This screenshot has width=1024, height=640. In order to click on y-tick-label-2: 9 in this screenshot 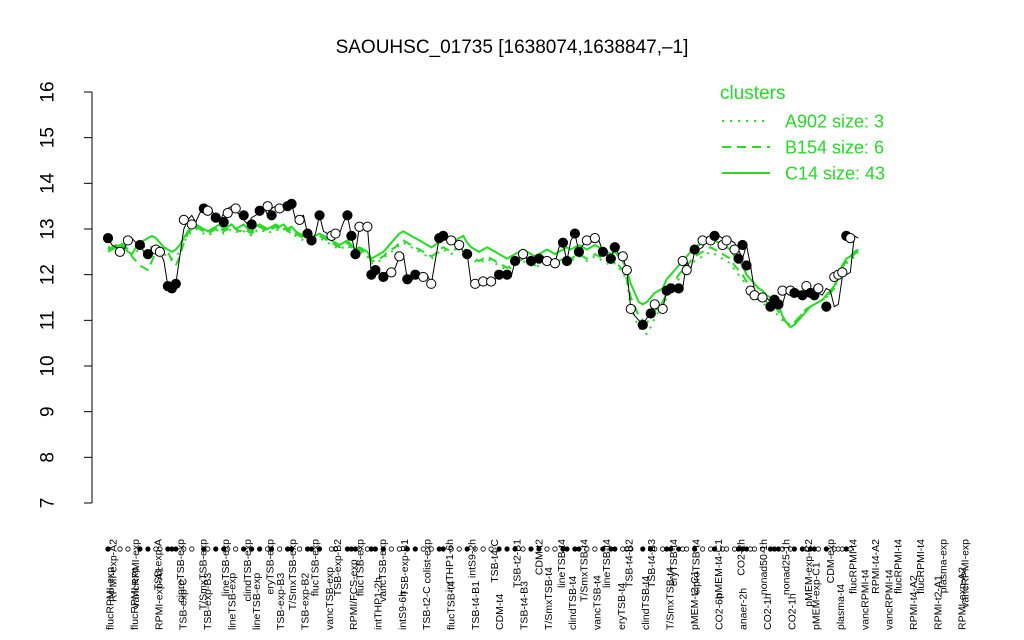, I will do `click(48, 411)`.